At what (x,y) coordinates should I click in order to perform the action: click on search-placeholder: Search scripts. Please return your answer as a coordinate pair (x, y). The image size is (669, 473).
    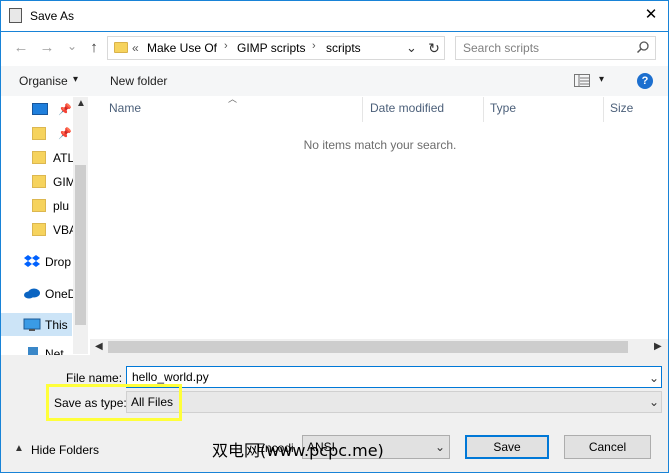
    Looking at the image, I should click on (501, 48).